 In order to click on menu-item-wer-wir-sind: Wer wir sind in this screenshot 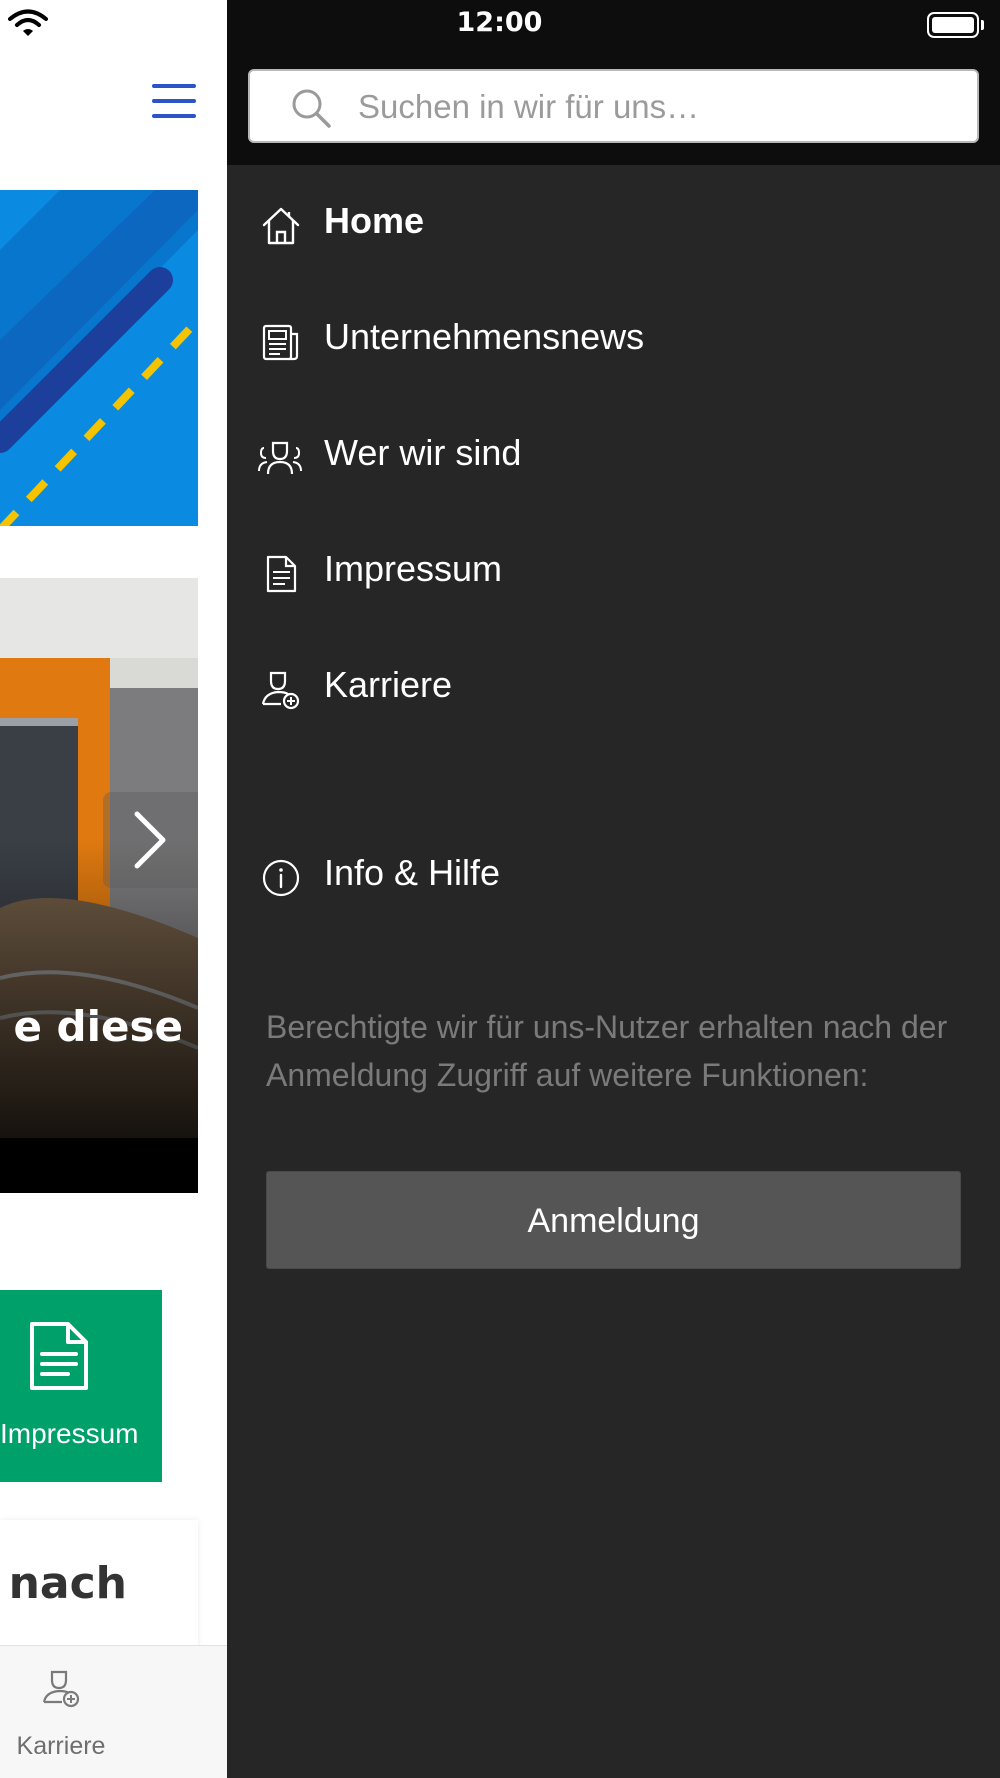, I will do `click(613, 456)`.